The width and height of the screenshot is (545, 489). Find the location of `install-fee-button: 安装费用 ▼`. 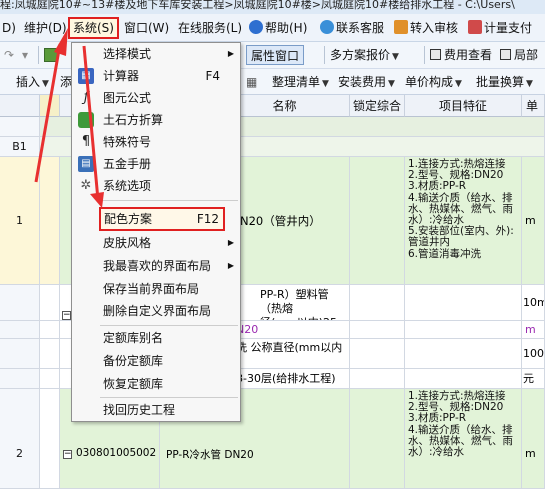

install-fee-button: 安装费用 ▼ is located at coordinates (366, 82).